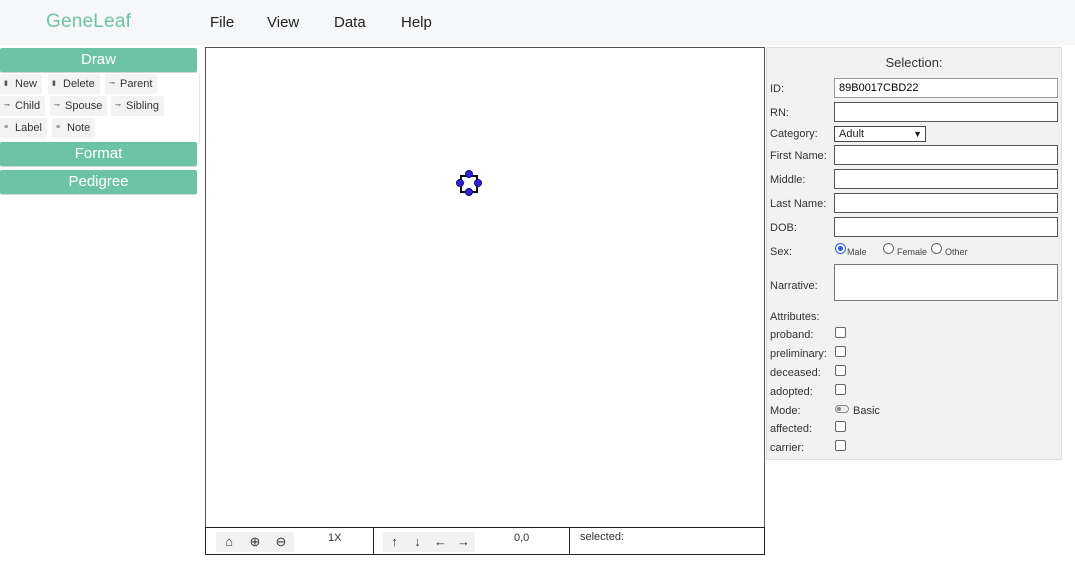 Image resolution: width=1075 pixels, height=583 pixels. What do you see at coordinates (795, 373) in the screenshot?
I see `deceased-label: deceased:` at bounding box center [795, 373].